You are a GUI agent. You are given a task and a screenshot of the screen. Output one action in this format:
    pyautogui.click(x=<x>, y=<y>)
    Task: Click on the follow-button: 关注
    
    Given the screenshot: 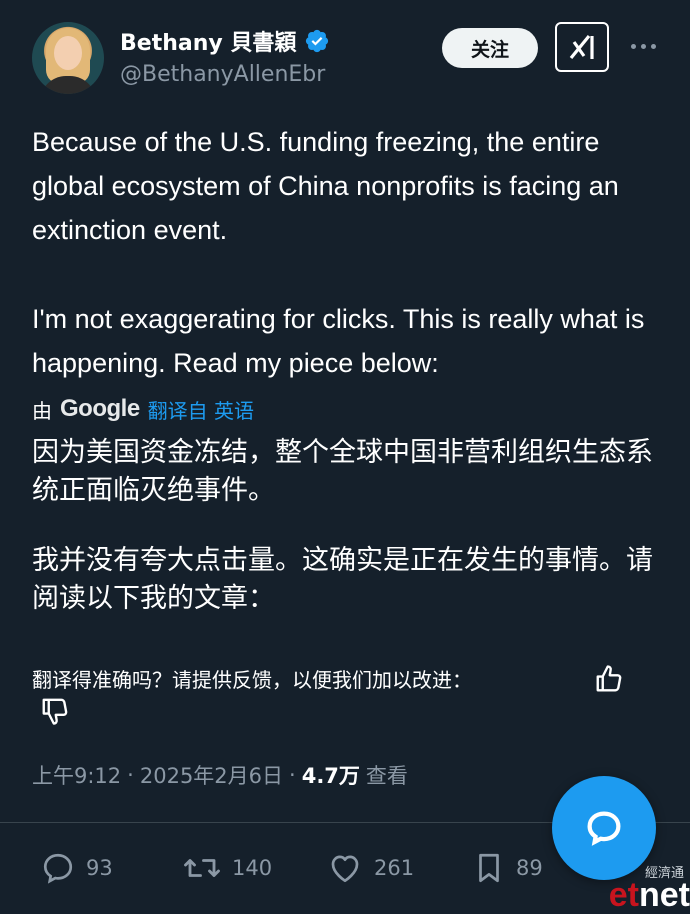 What is the action you would take?
    pyautogui.click(x=490, y=48)
    